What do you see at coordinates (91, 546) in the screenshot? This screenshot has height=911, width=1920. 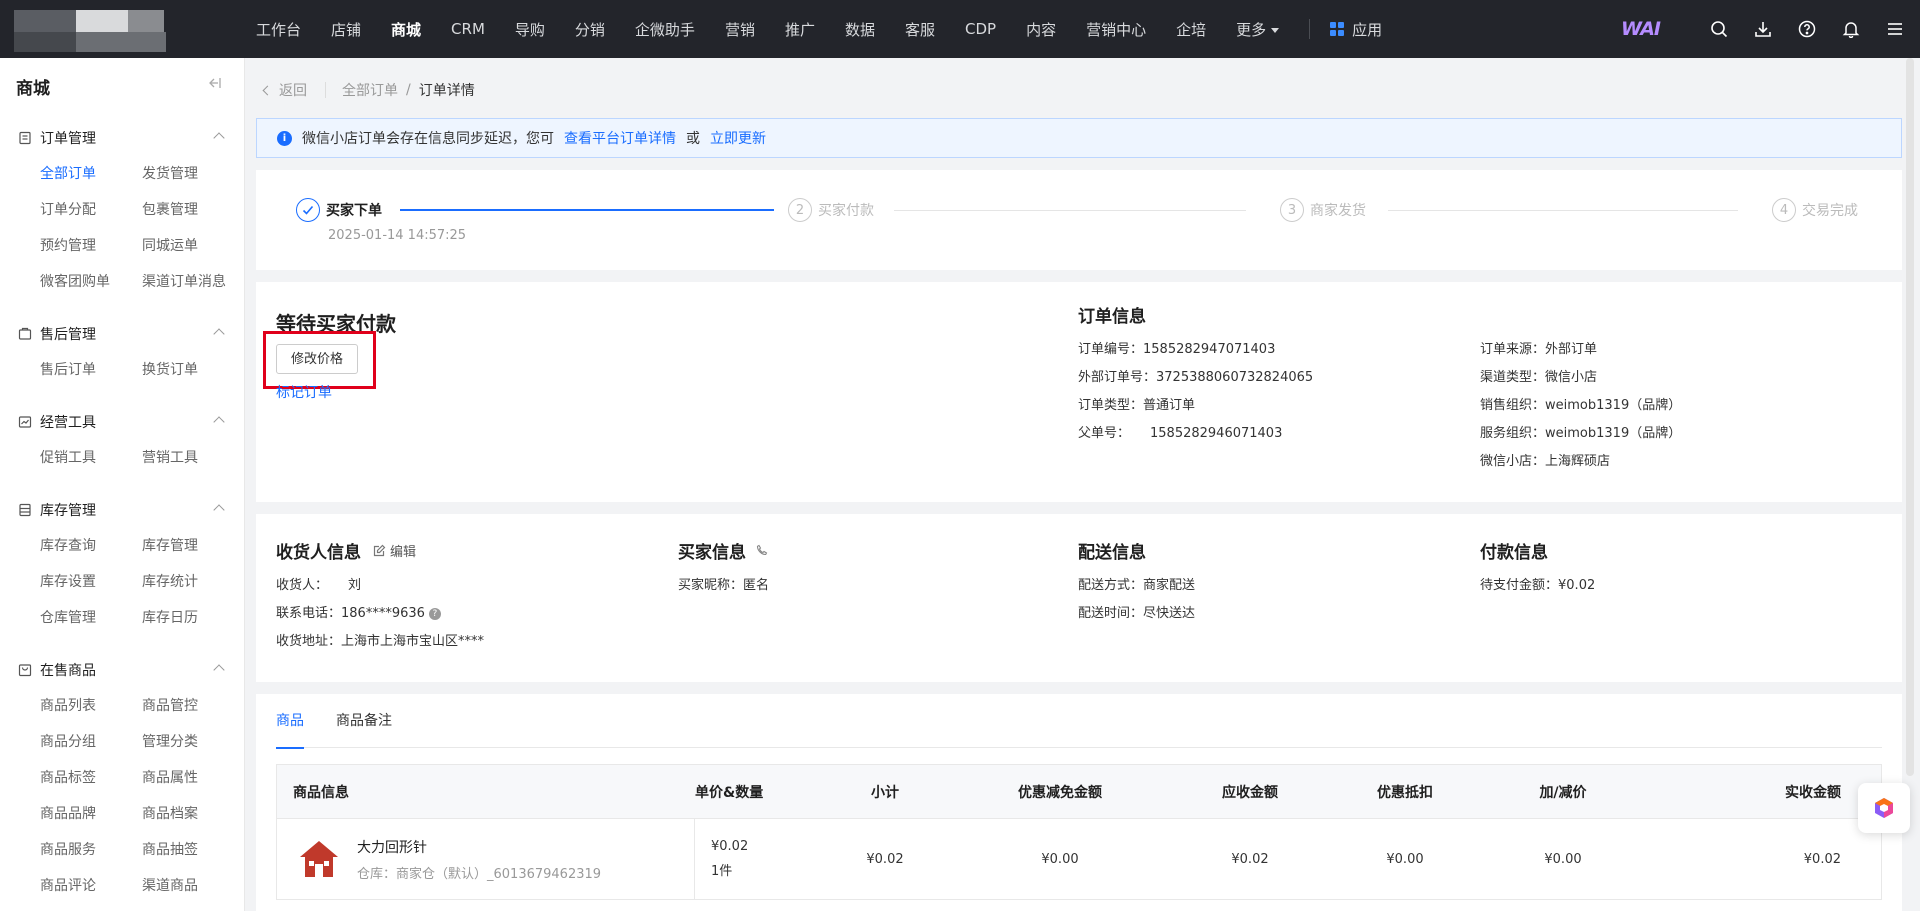 I see `sidebar-item-stock-query: 库存查询` at bounding box center [91, 546].